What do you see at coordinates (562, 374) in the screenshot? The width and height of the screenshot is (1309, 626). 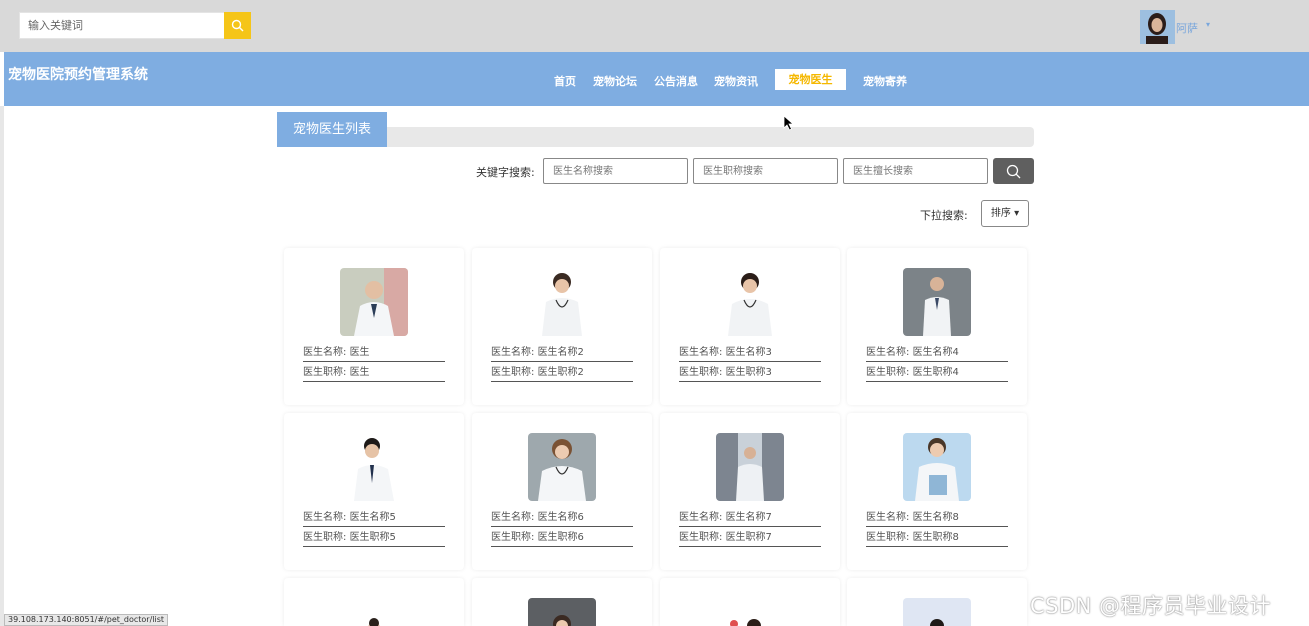 I see `doctor-title-field: 医生职称: 医生职称2` at bounding box center [562, 374].